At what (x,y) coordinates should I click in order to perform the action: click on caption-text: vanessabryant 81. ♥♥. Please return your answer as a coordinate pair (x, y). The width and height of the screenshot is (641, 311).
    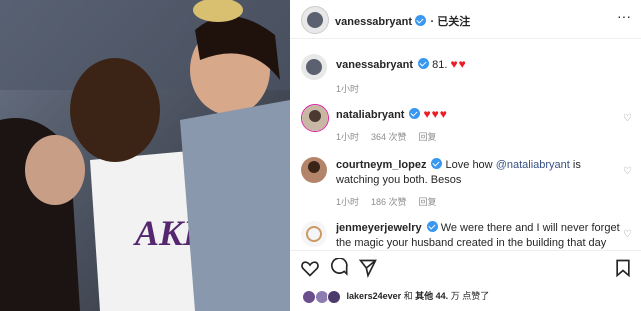
    Looking at the image, I should click on (401, 65).